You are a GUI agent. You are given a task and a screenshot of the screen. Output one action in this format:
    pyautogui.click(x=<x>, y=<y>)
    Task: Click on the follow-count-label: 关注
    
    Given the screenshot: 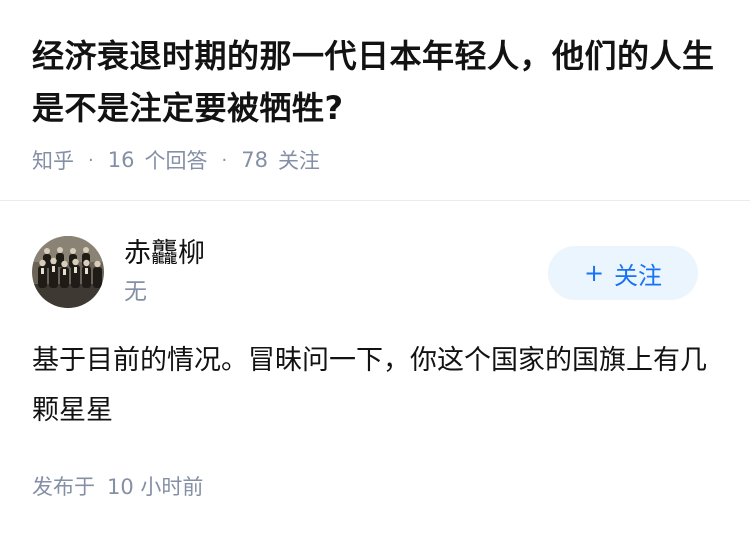 What is the action you would take?
    pyautogui.click(x=298, y=161)
    